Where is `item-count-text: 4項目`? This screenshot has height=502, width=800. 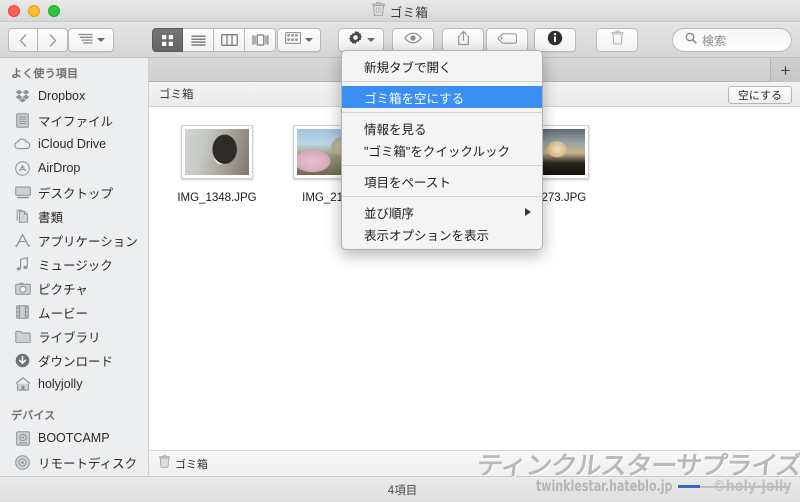
item-count-text: 4項目 is located at coordinates (402, 490).